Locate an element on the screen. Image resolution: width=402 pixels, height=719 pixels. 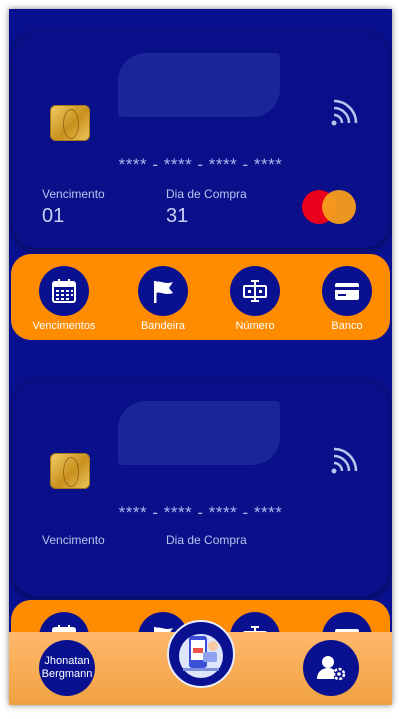
action-bandeira: Bandeira is located at coordinates (163, 299).